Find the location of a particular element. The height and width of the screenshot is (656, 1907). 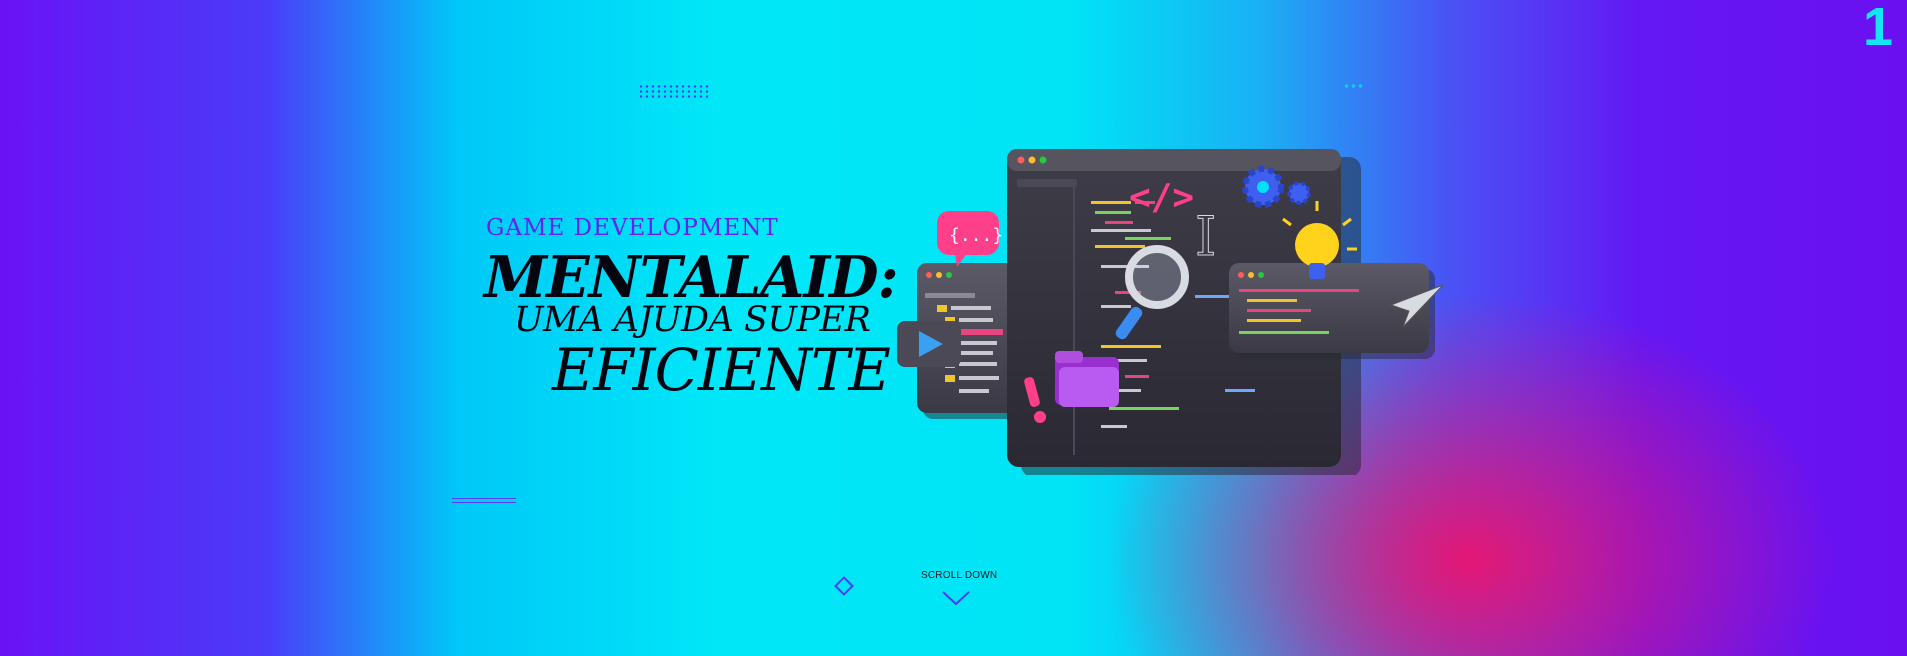

diamond-icon is located at coordinates (844, 586).